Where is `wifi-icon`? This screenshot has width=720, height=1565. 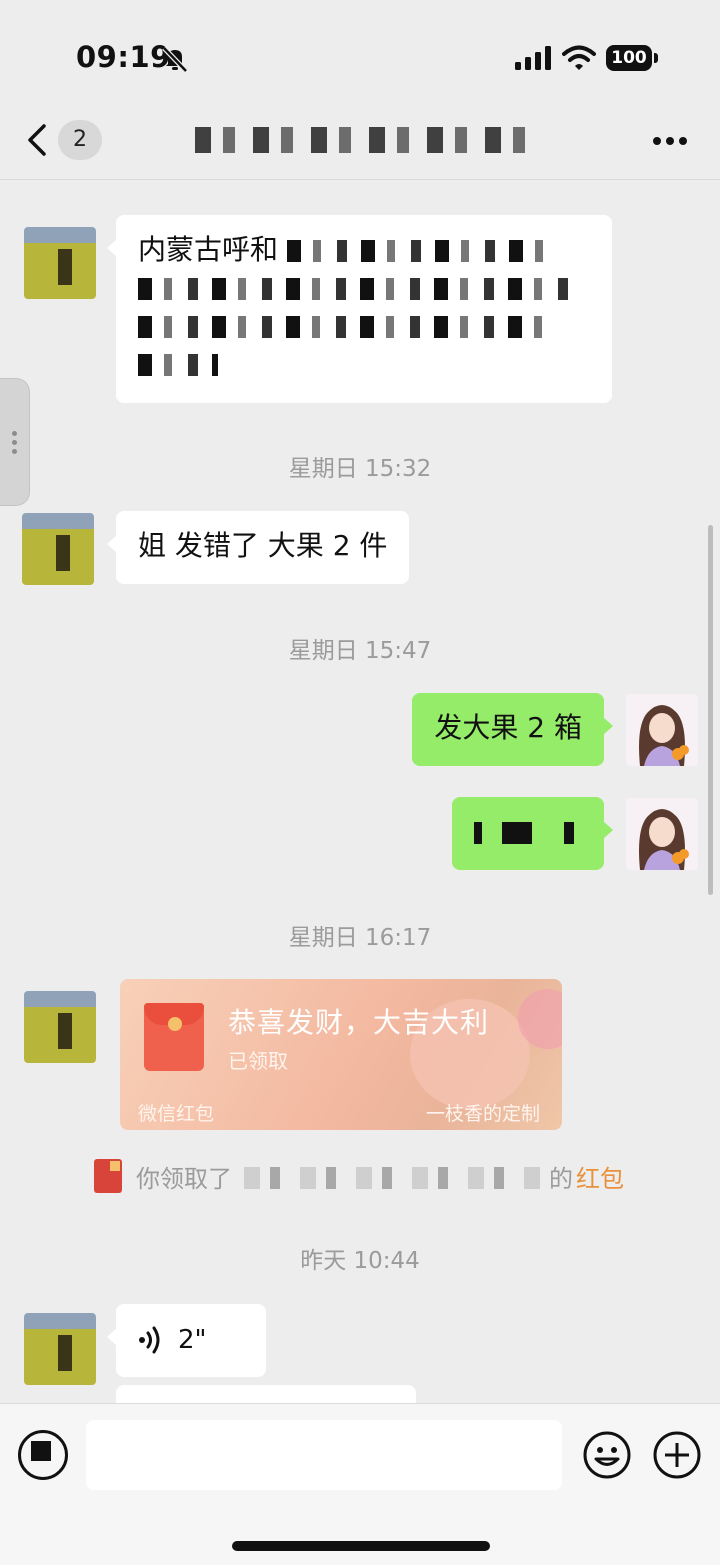
wifi-icon is located at coordinates (579, 57).